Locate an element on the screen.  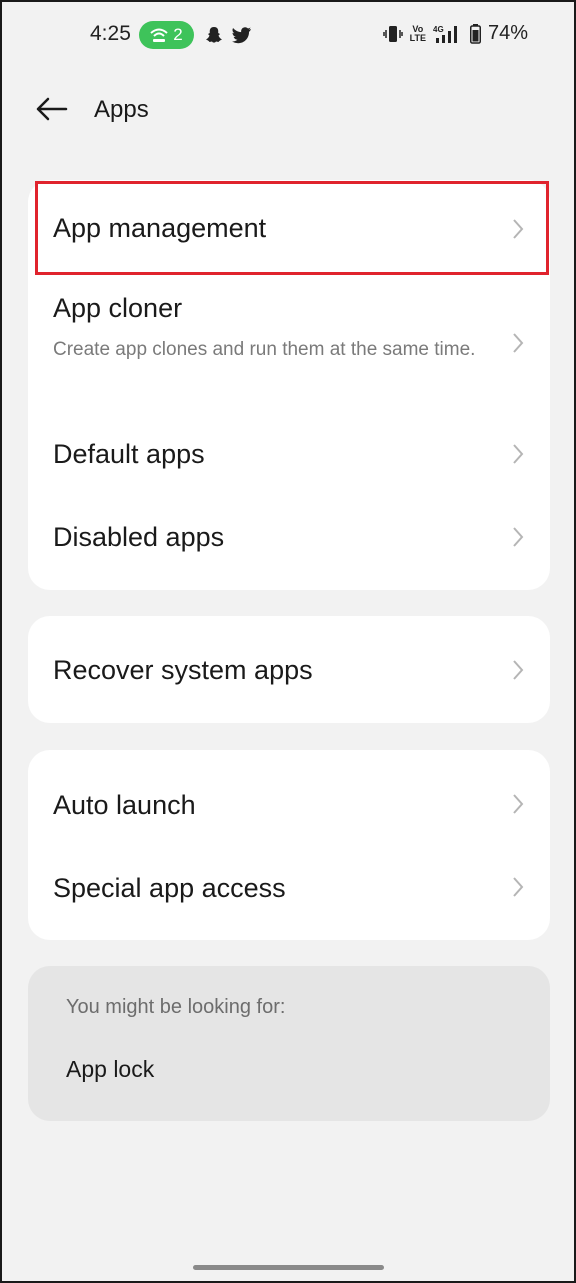
row-title: App cloner is located at coordinates (118, 308).